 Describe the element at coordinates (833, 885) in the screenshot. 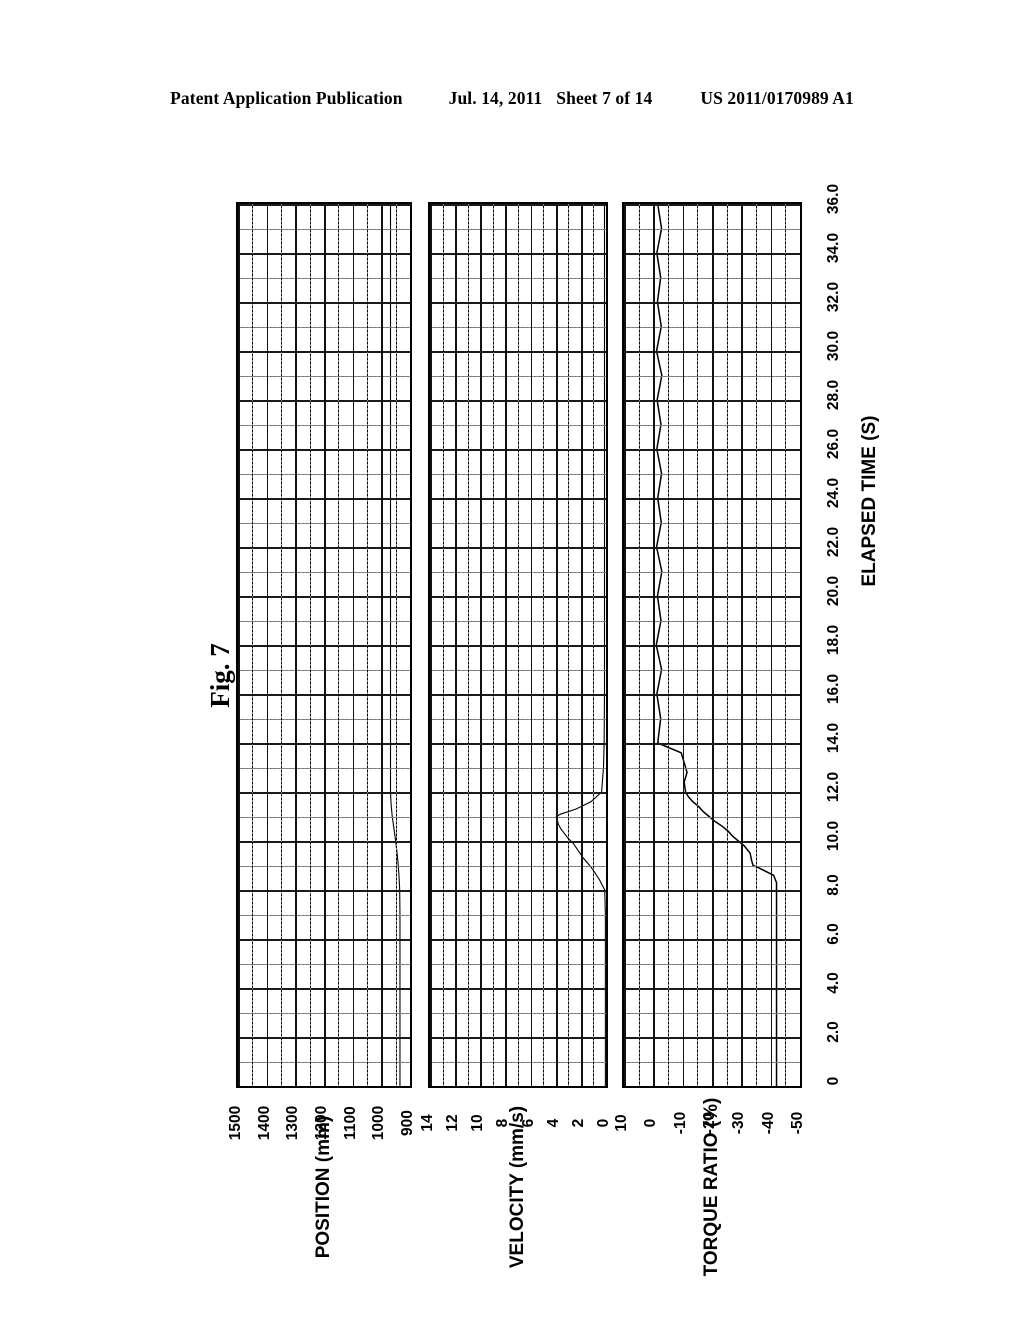

I see `x-tick-label: 8.0` at that location.